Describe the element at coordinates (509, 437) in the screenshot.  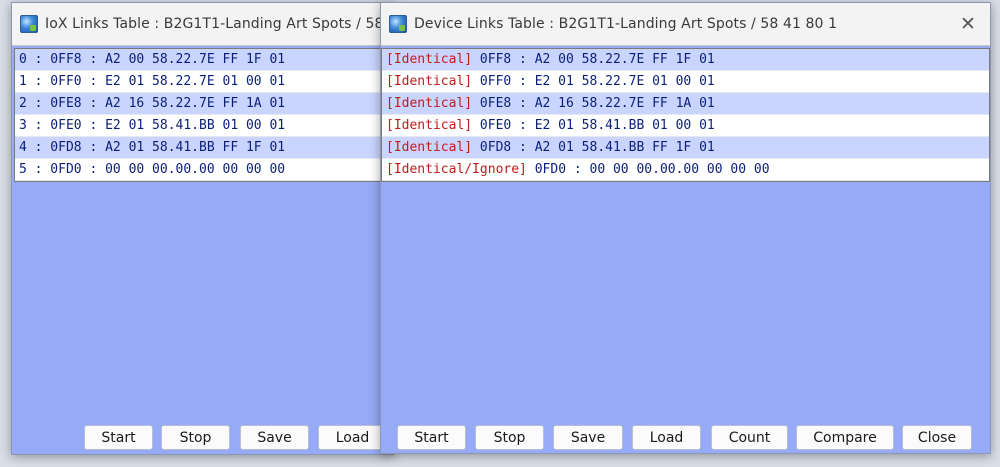
I see `device-stop-button: Stop` at that location.